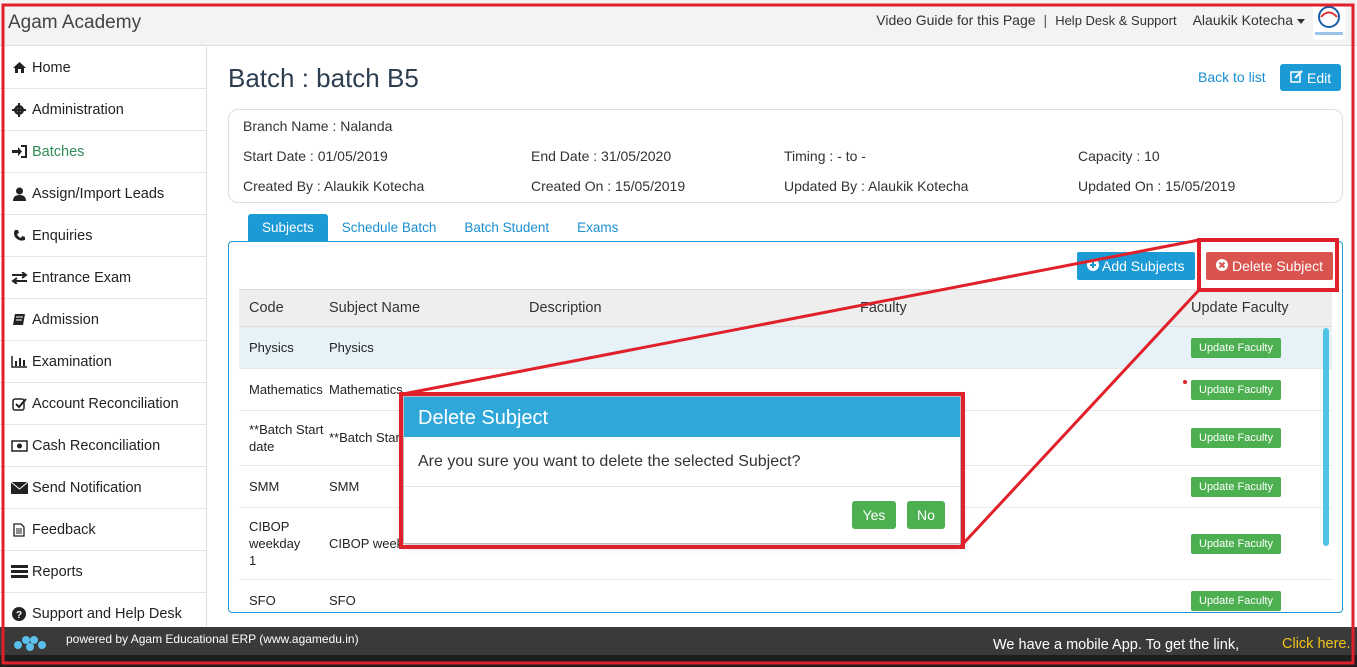  I want to click on sidebar-item-entrance-exam: Entrance Exam, so click(103, 278).